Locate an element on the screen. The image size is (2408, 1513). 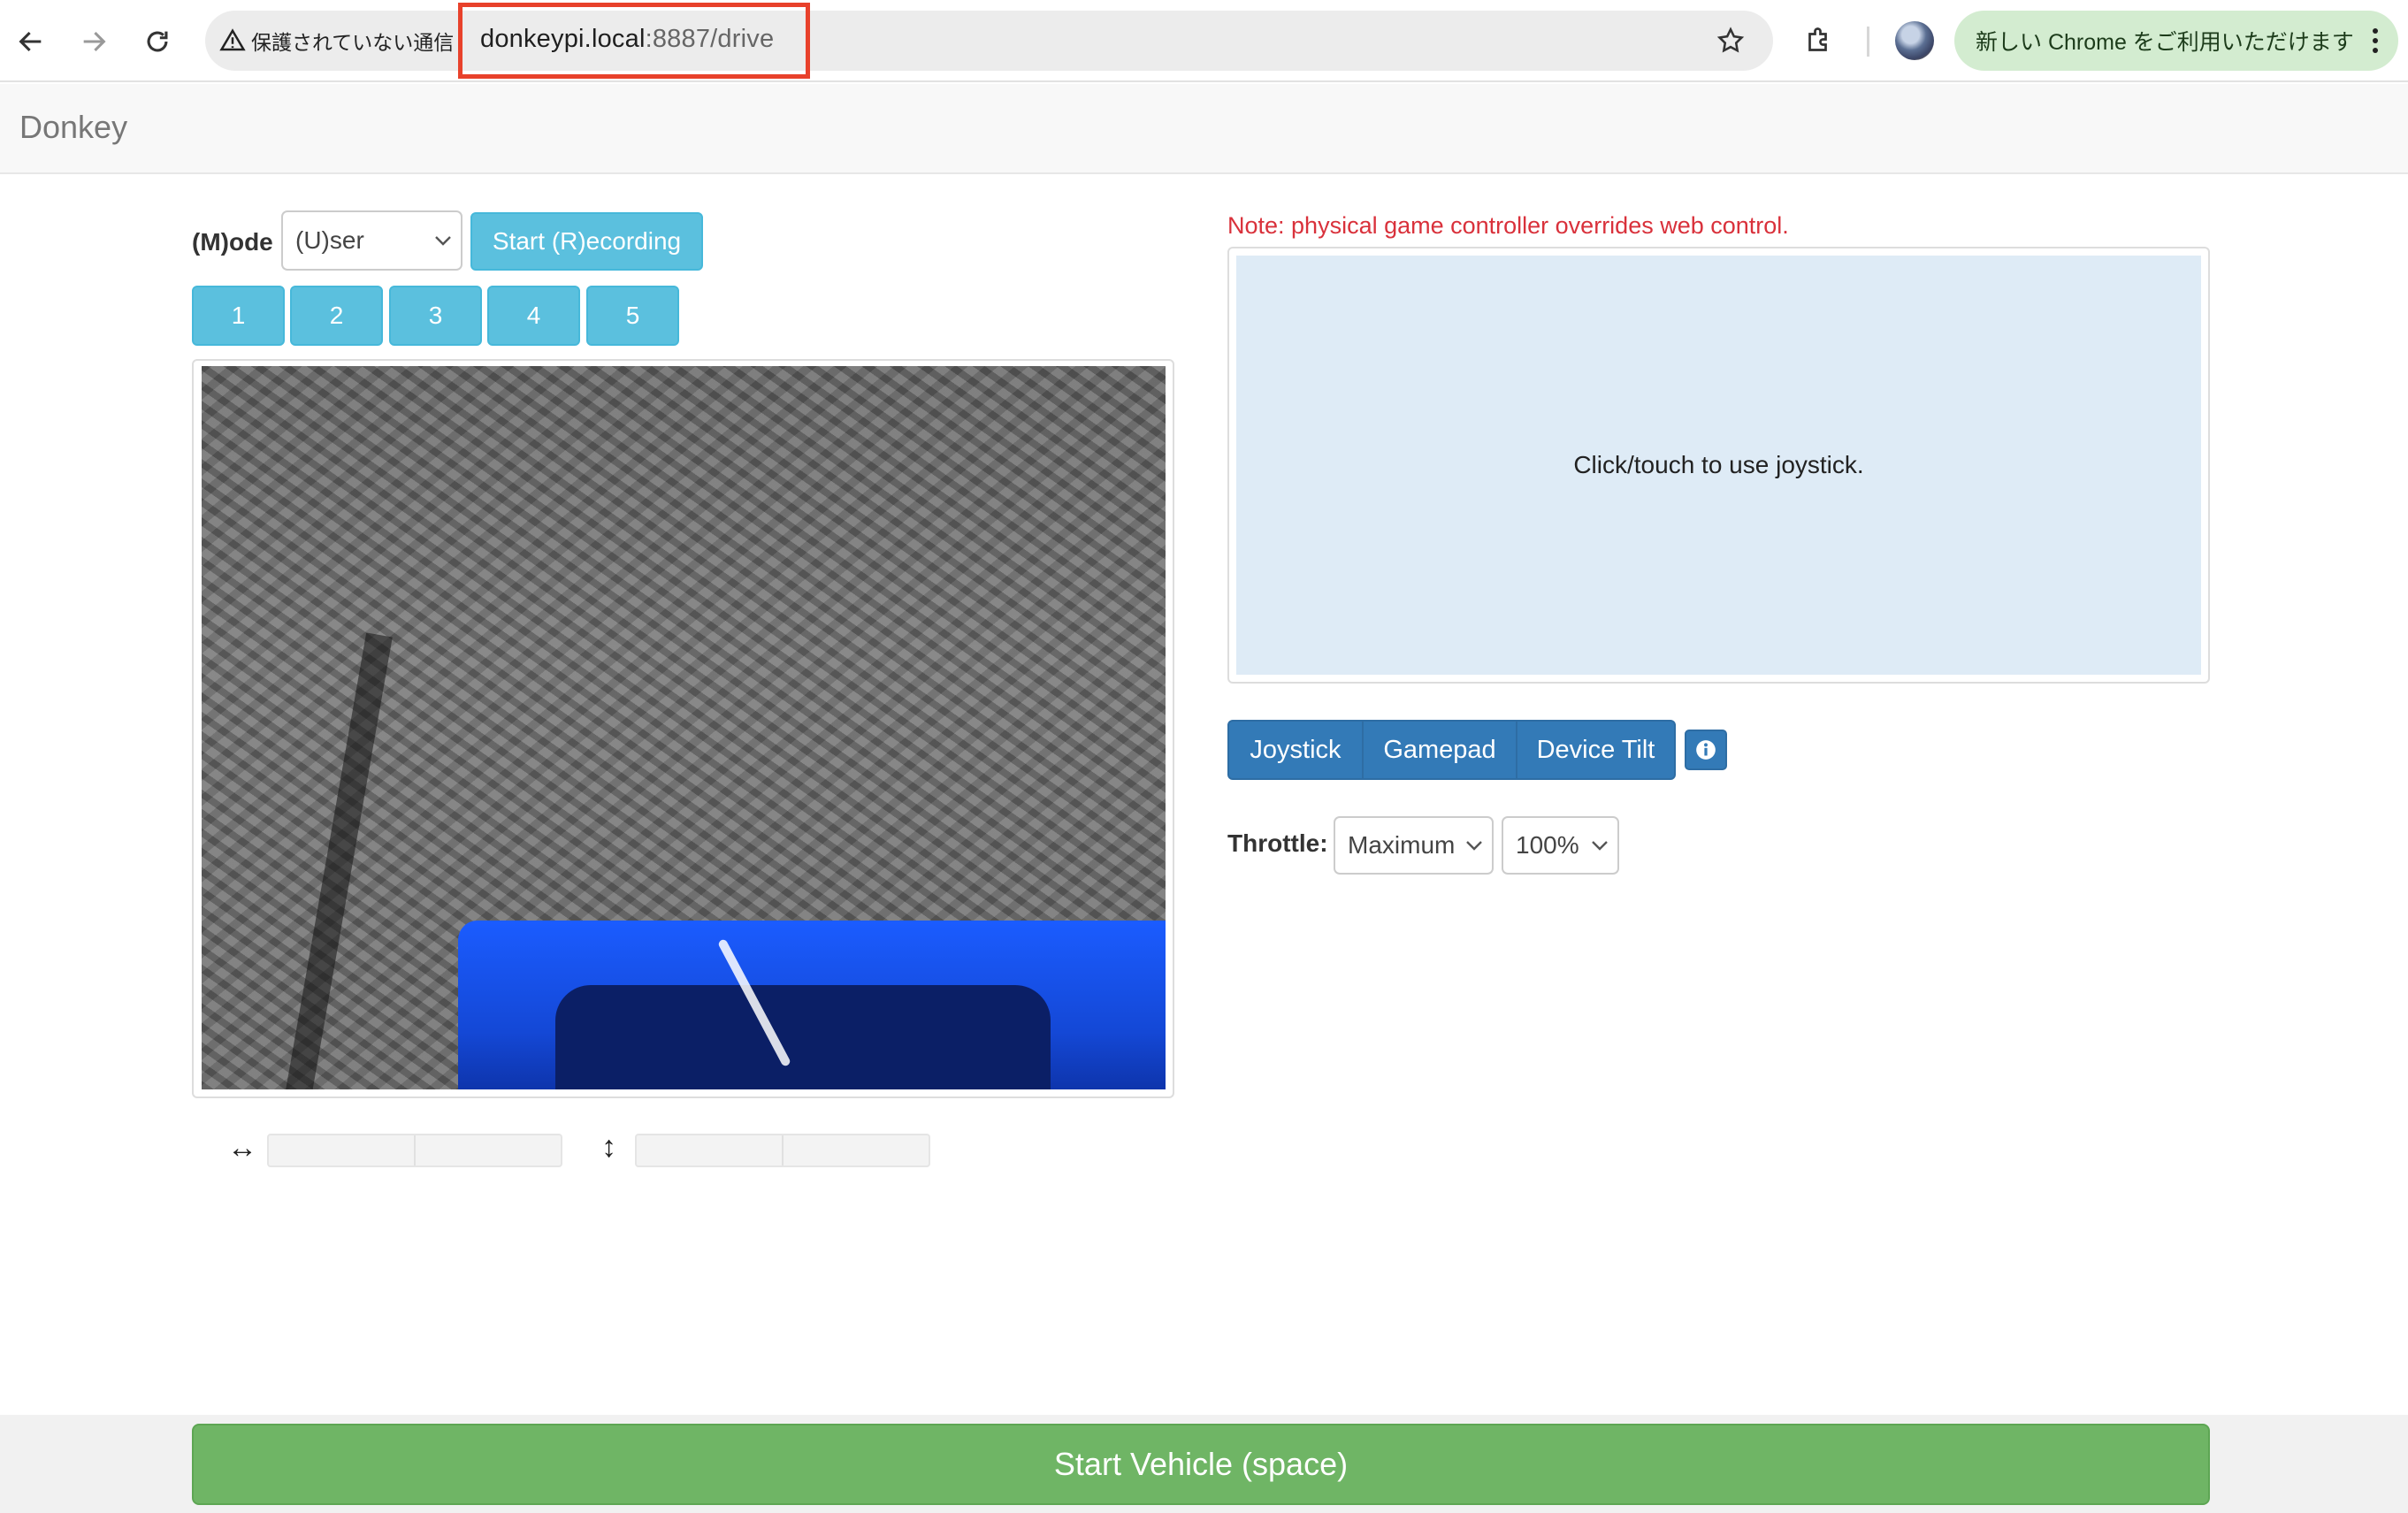
forward-button is located at coordinates (94, 41).